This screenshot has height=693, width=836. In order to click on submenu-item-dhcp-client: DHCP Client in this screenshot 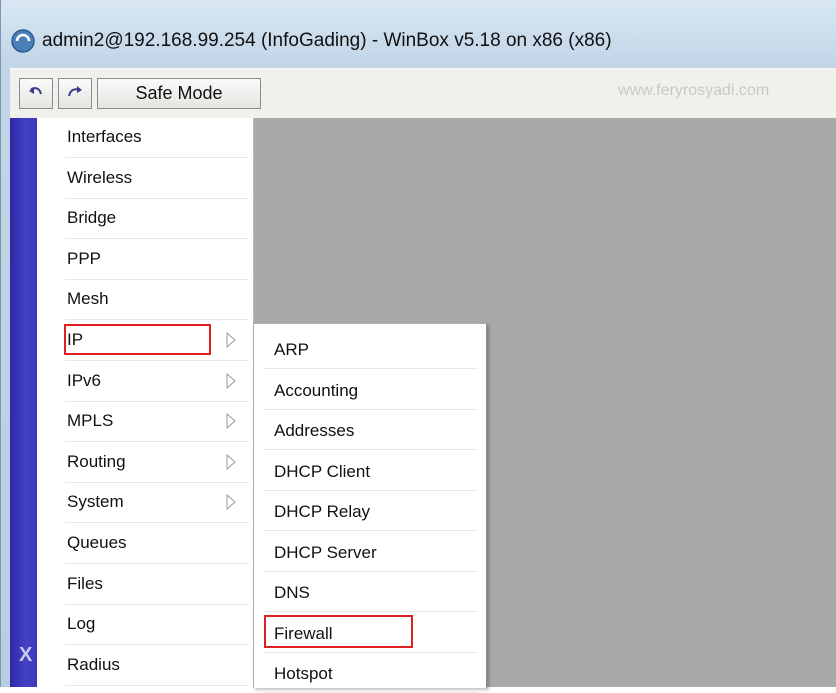, I will do `click(370, 470)`.